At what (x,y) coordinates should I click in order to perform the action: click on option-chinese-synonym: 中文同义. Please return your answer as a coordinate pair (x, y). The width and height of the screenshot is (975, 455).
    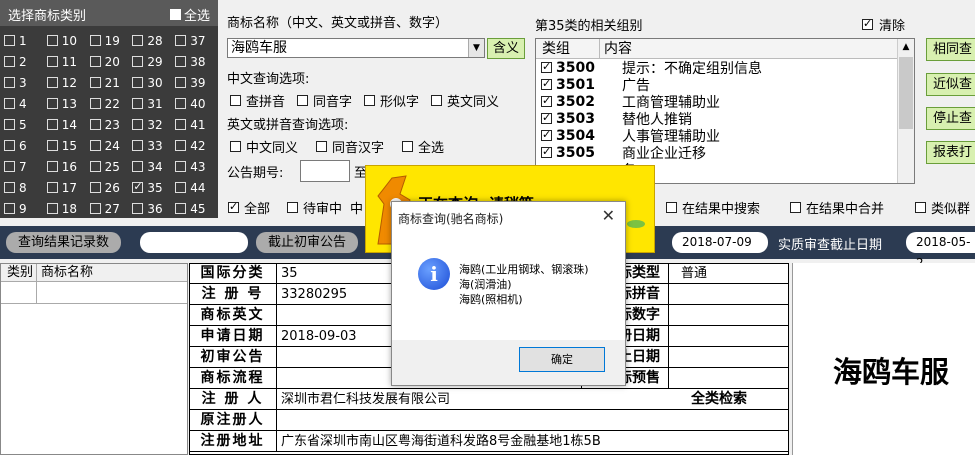
    Looking at the image, I should click on (264, 146).